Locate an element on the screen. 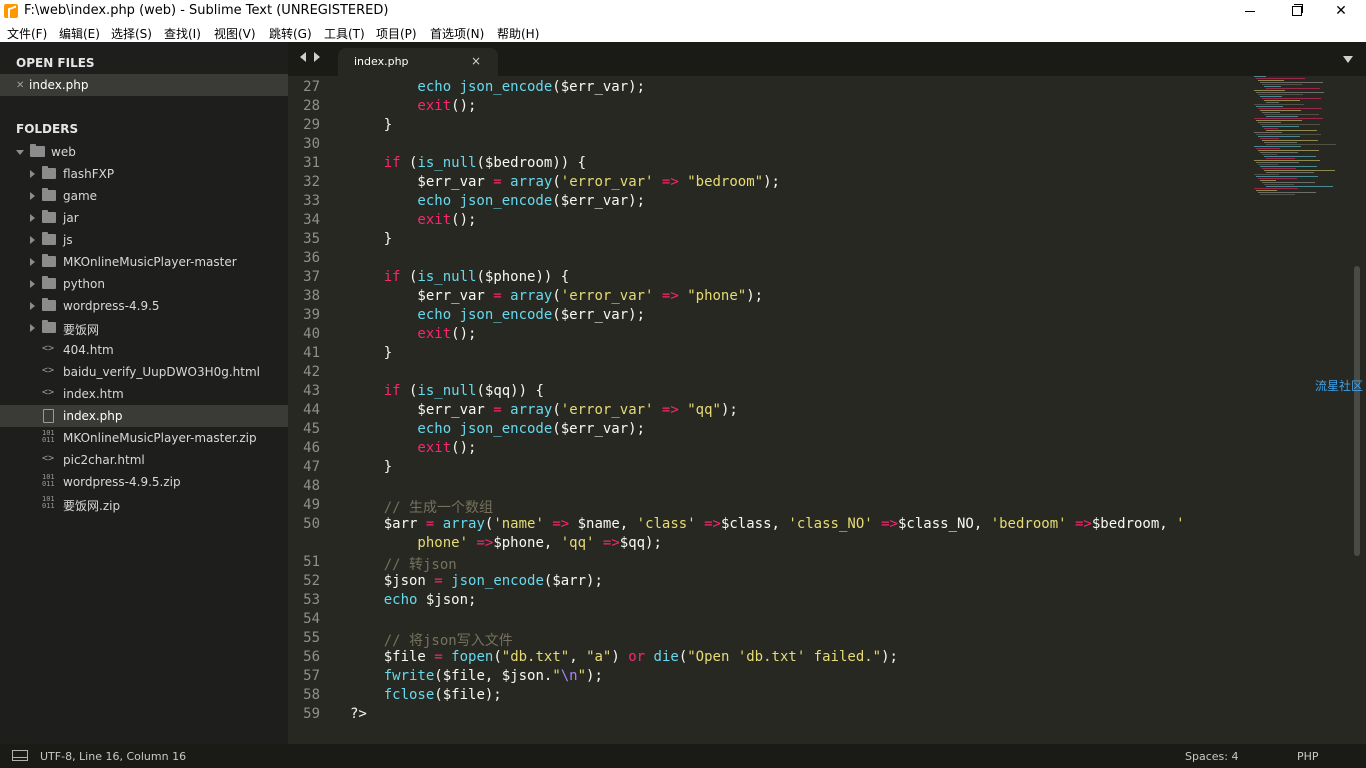 The height and width of the screenshot is (768, 1366). vertical-scrollbar is located at coordinates (1357, 411).